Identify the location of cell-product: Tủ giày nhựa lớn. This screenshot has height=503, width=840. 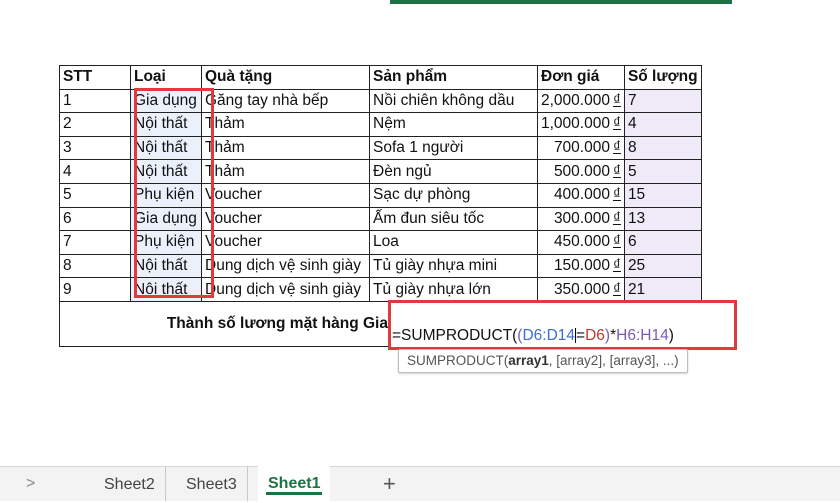
(453, 289).